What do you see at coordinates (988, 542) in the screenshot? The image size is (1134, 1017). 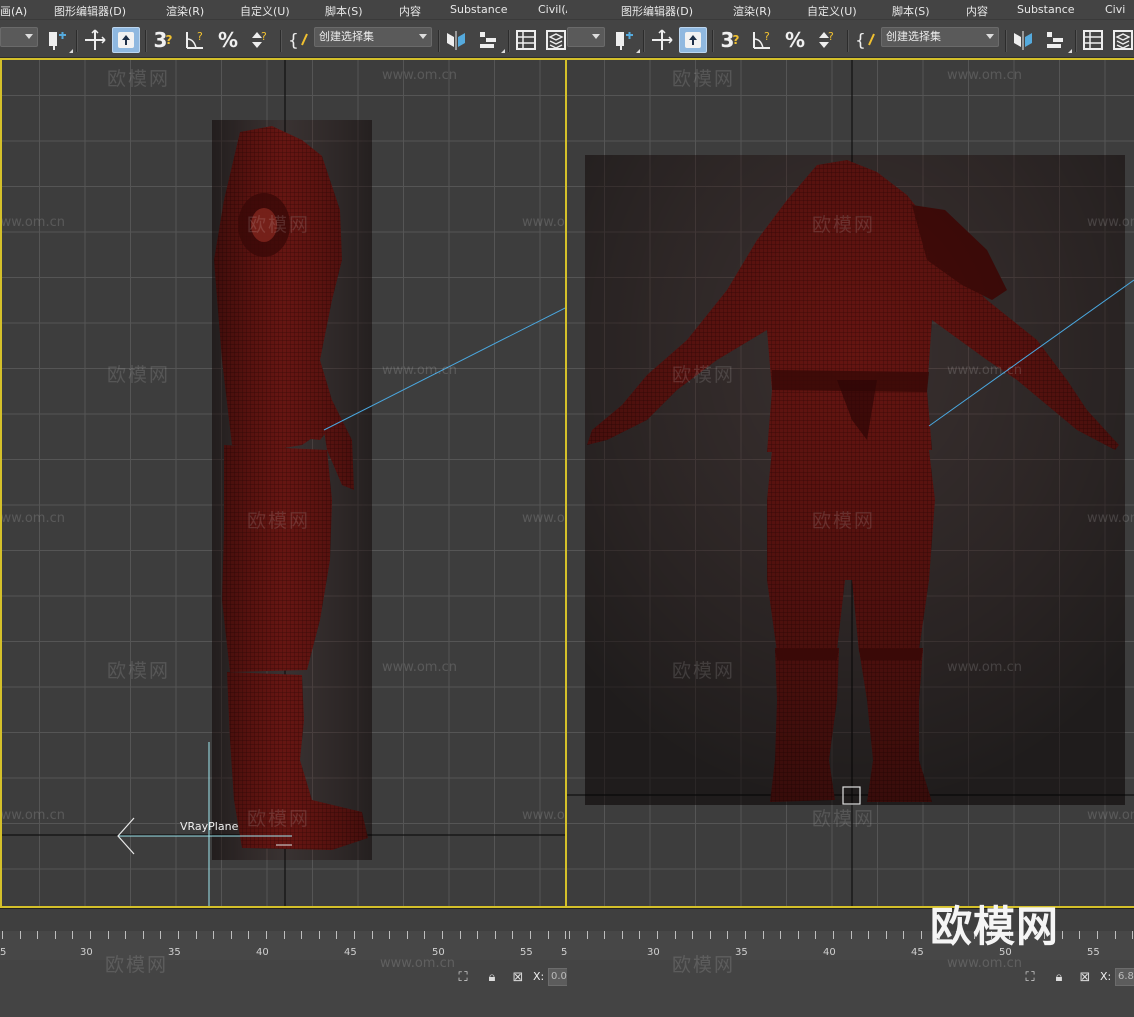 I see `link-line` at bounding box center [988, 542].